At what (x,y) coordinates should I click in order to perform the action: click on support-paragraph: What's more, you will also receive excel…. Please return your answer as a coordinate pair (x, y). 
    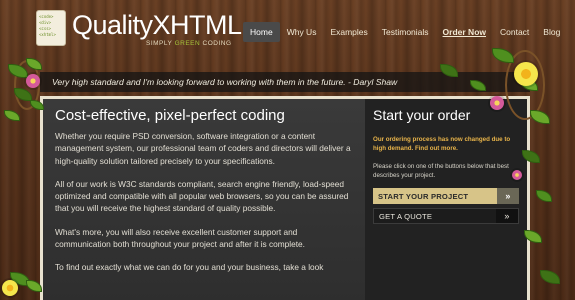
    Looking at the image, I should click on (180, 238).